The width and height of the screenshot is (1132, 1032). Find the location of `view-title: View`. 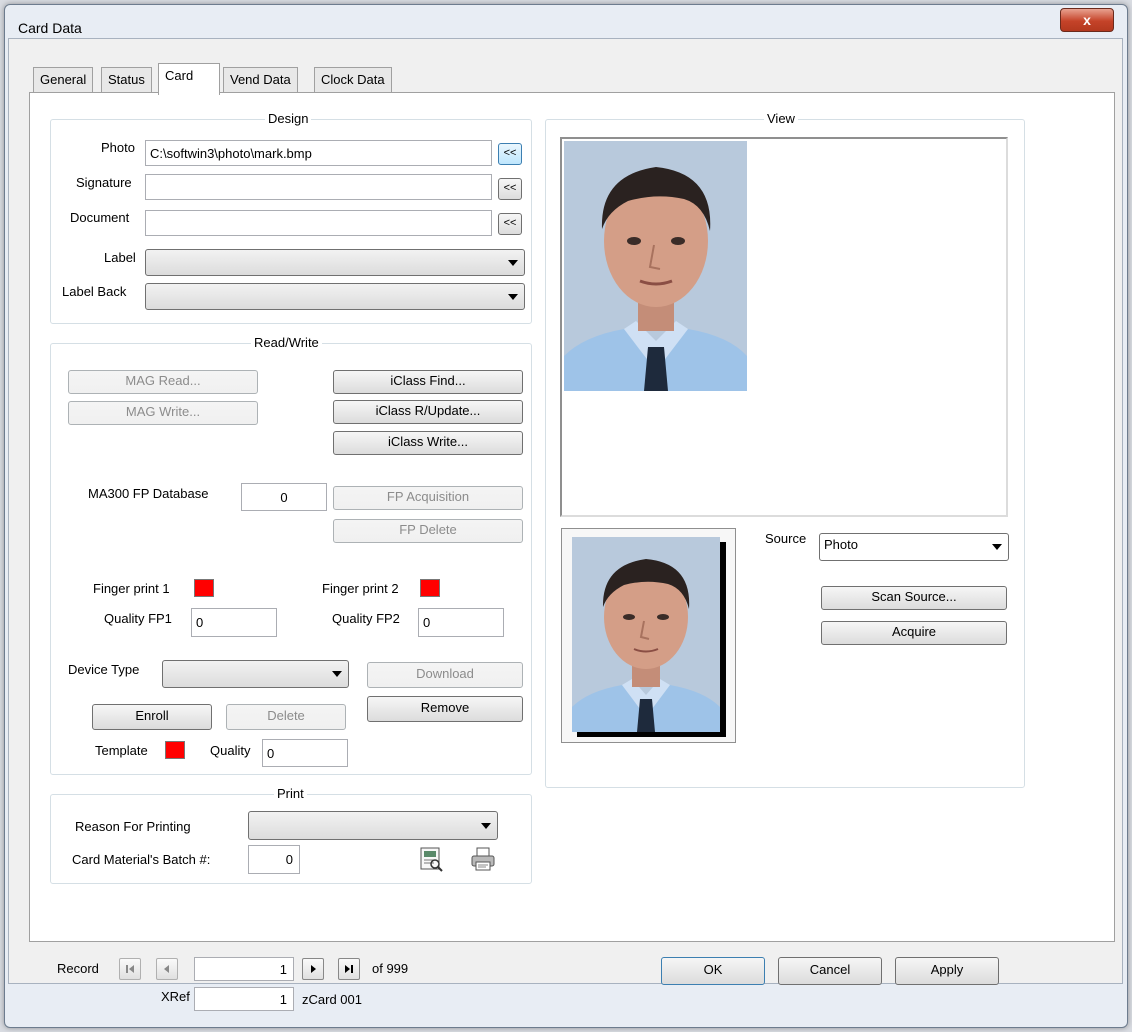

view-title: View is located at coordinates (781, 118).